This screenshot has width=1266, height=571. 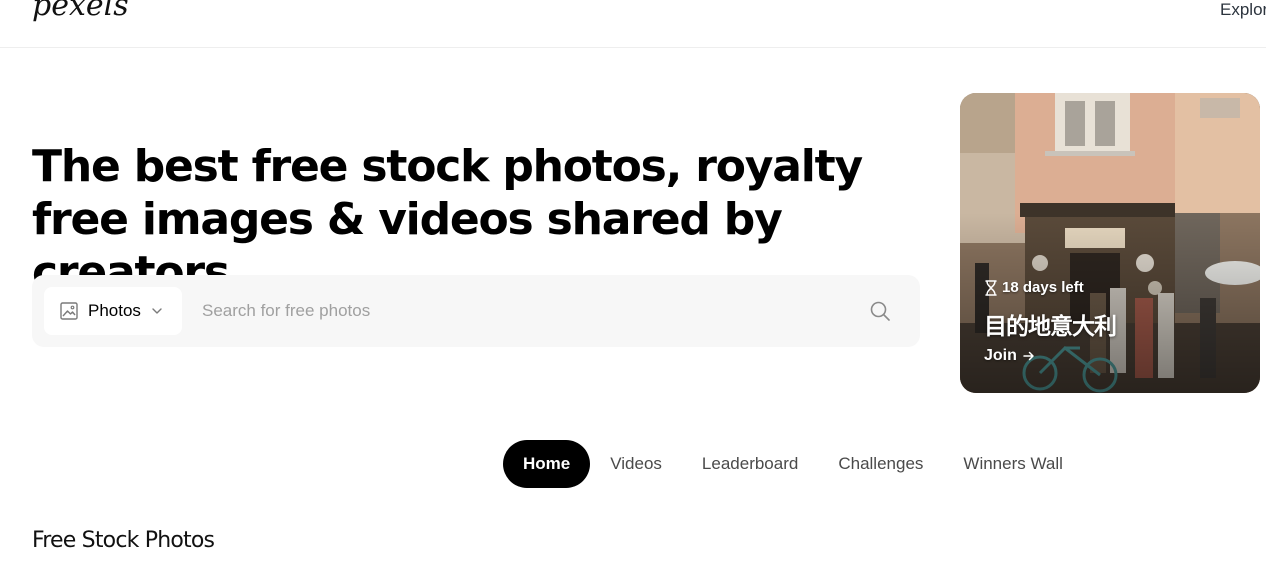 I want to click on pexels-logo: pexels, so click(x=80, y=11).